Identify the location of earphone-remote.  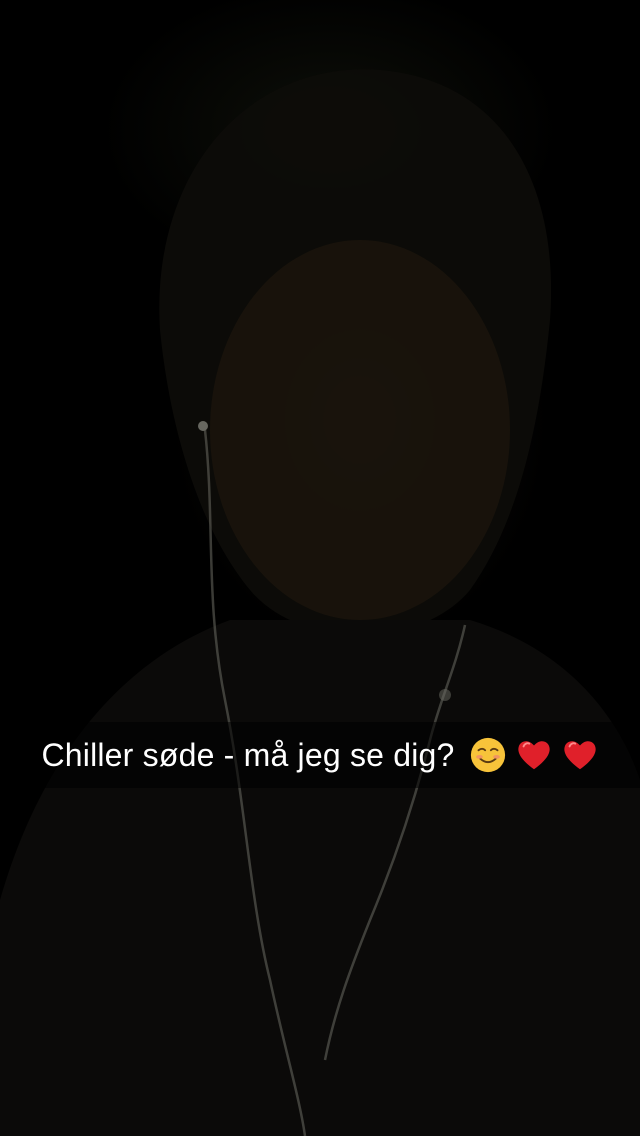
(445, 695).